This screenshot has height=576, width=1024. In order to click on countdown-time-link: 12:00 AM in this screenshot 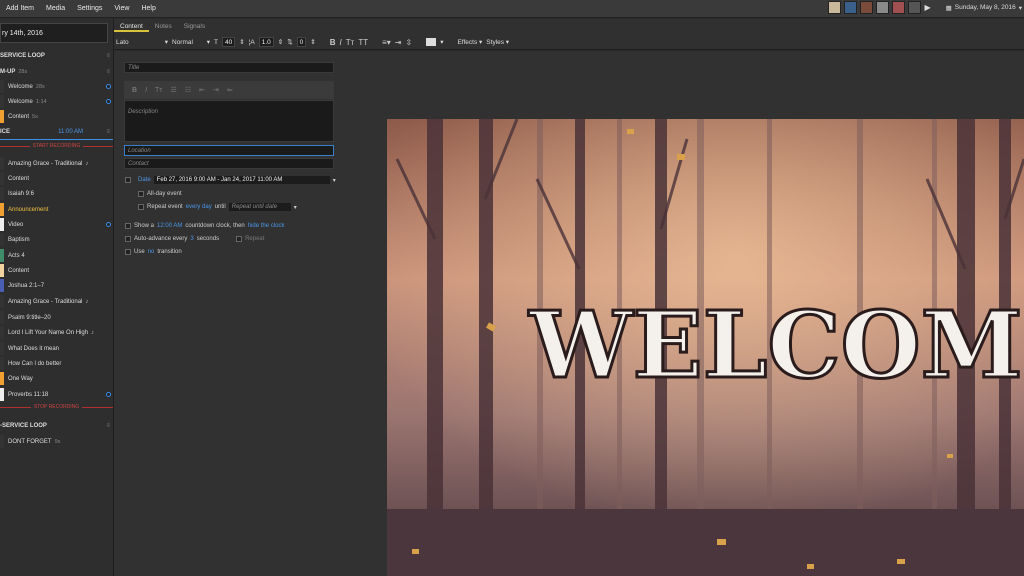, I will do `click(169, 226)`.